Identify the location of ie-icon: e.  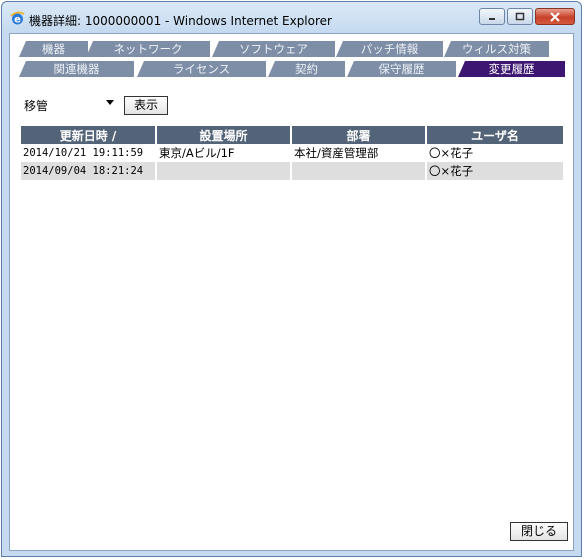
(17, 18).